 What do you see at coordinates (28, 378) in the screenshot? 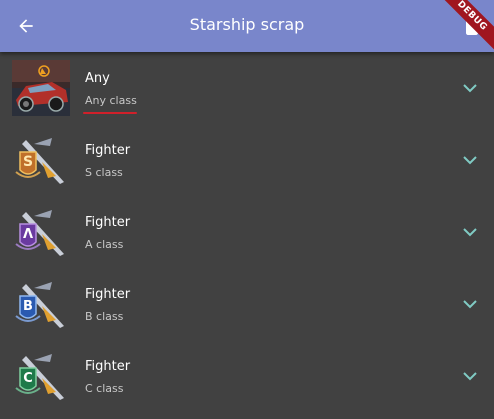
I see `badge-letter: C` at bounding box center [28, 378].